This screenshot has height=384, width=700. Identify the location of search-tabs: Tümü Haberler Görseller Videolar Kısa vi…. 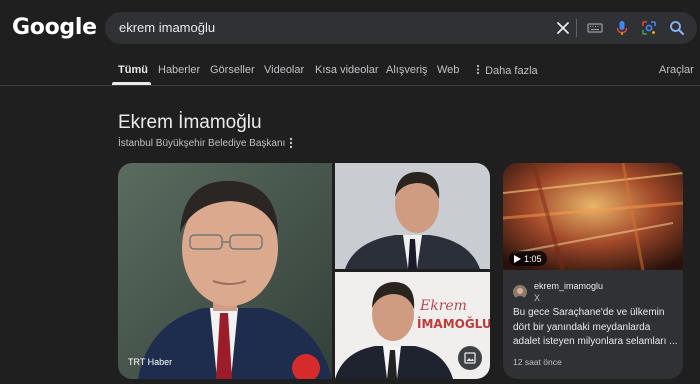
(350, 72).